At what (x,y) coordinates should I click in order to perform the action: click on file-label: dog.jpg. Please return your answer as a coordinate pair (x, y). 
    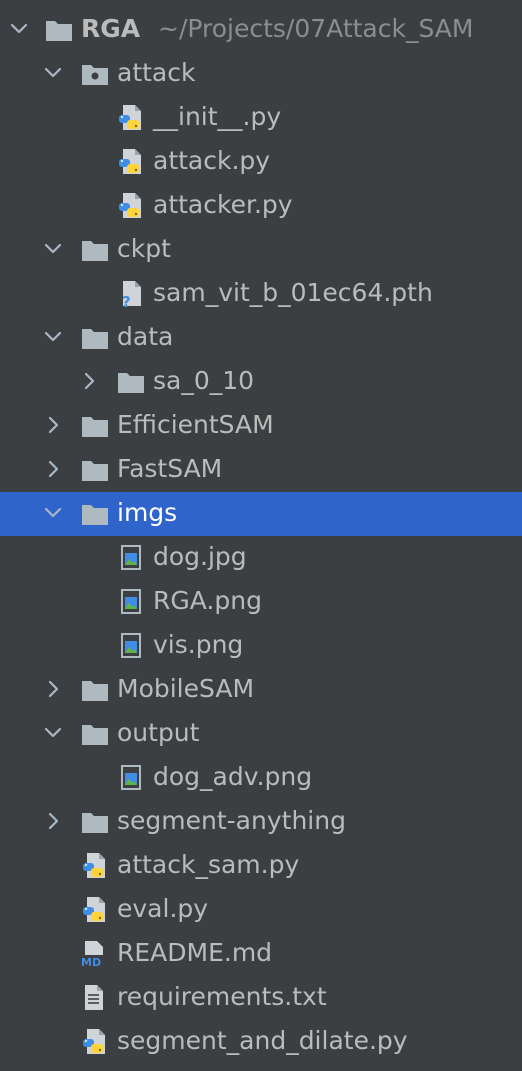
    Looking at the image, I should click on (200, 556).